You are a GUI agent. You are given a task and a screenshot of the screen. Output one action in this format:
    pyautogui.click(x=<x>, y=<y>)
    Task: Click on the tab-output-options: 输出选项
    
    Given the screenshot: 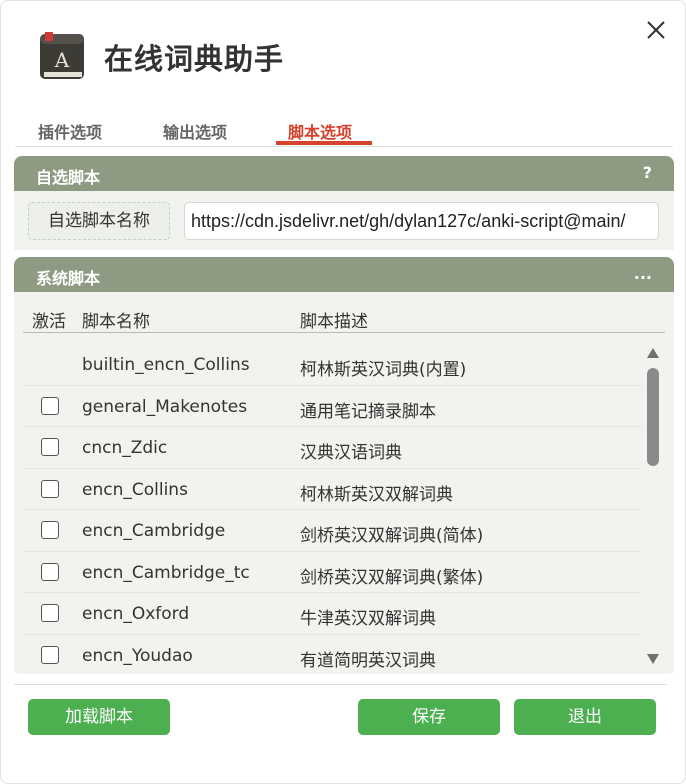 What is the action you would take?
    pyautogui.click(x=195, y=133)
    